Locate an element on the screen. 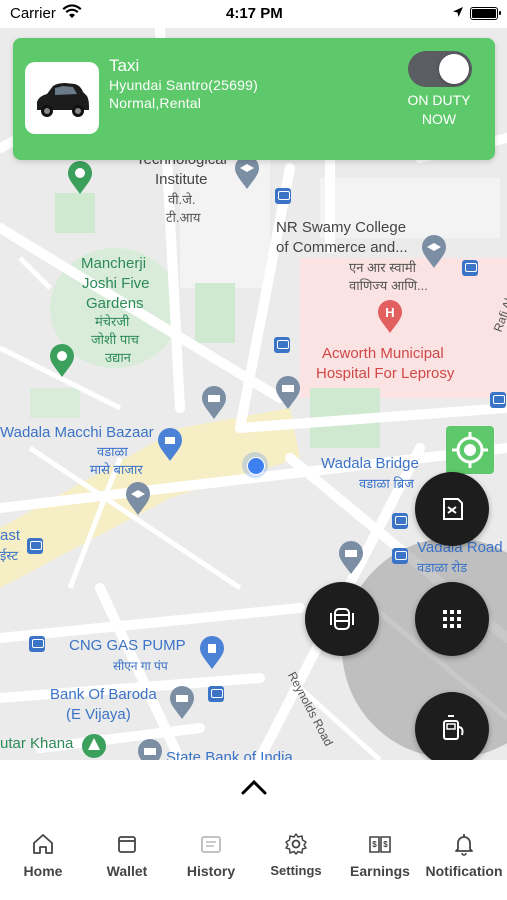  map-label-mancherji: Mancherji is located at coordinates (114, 263).